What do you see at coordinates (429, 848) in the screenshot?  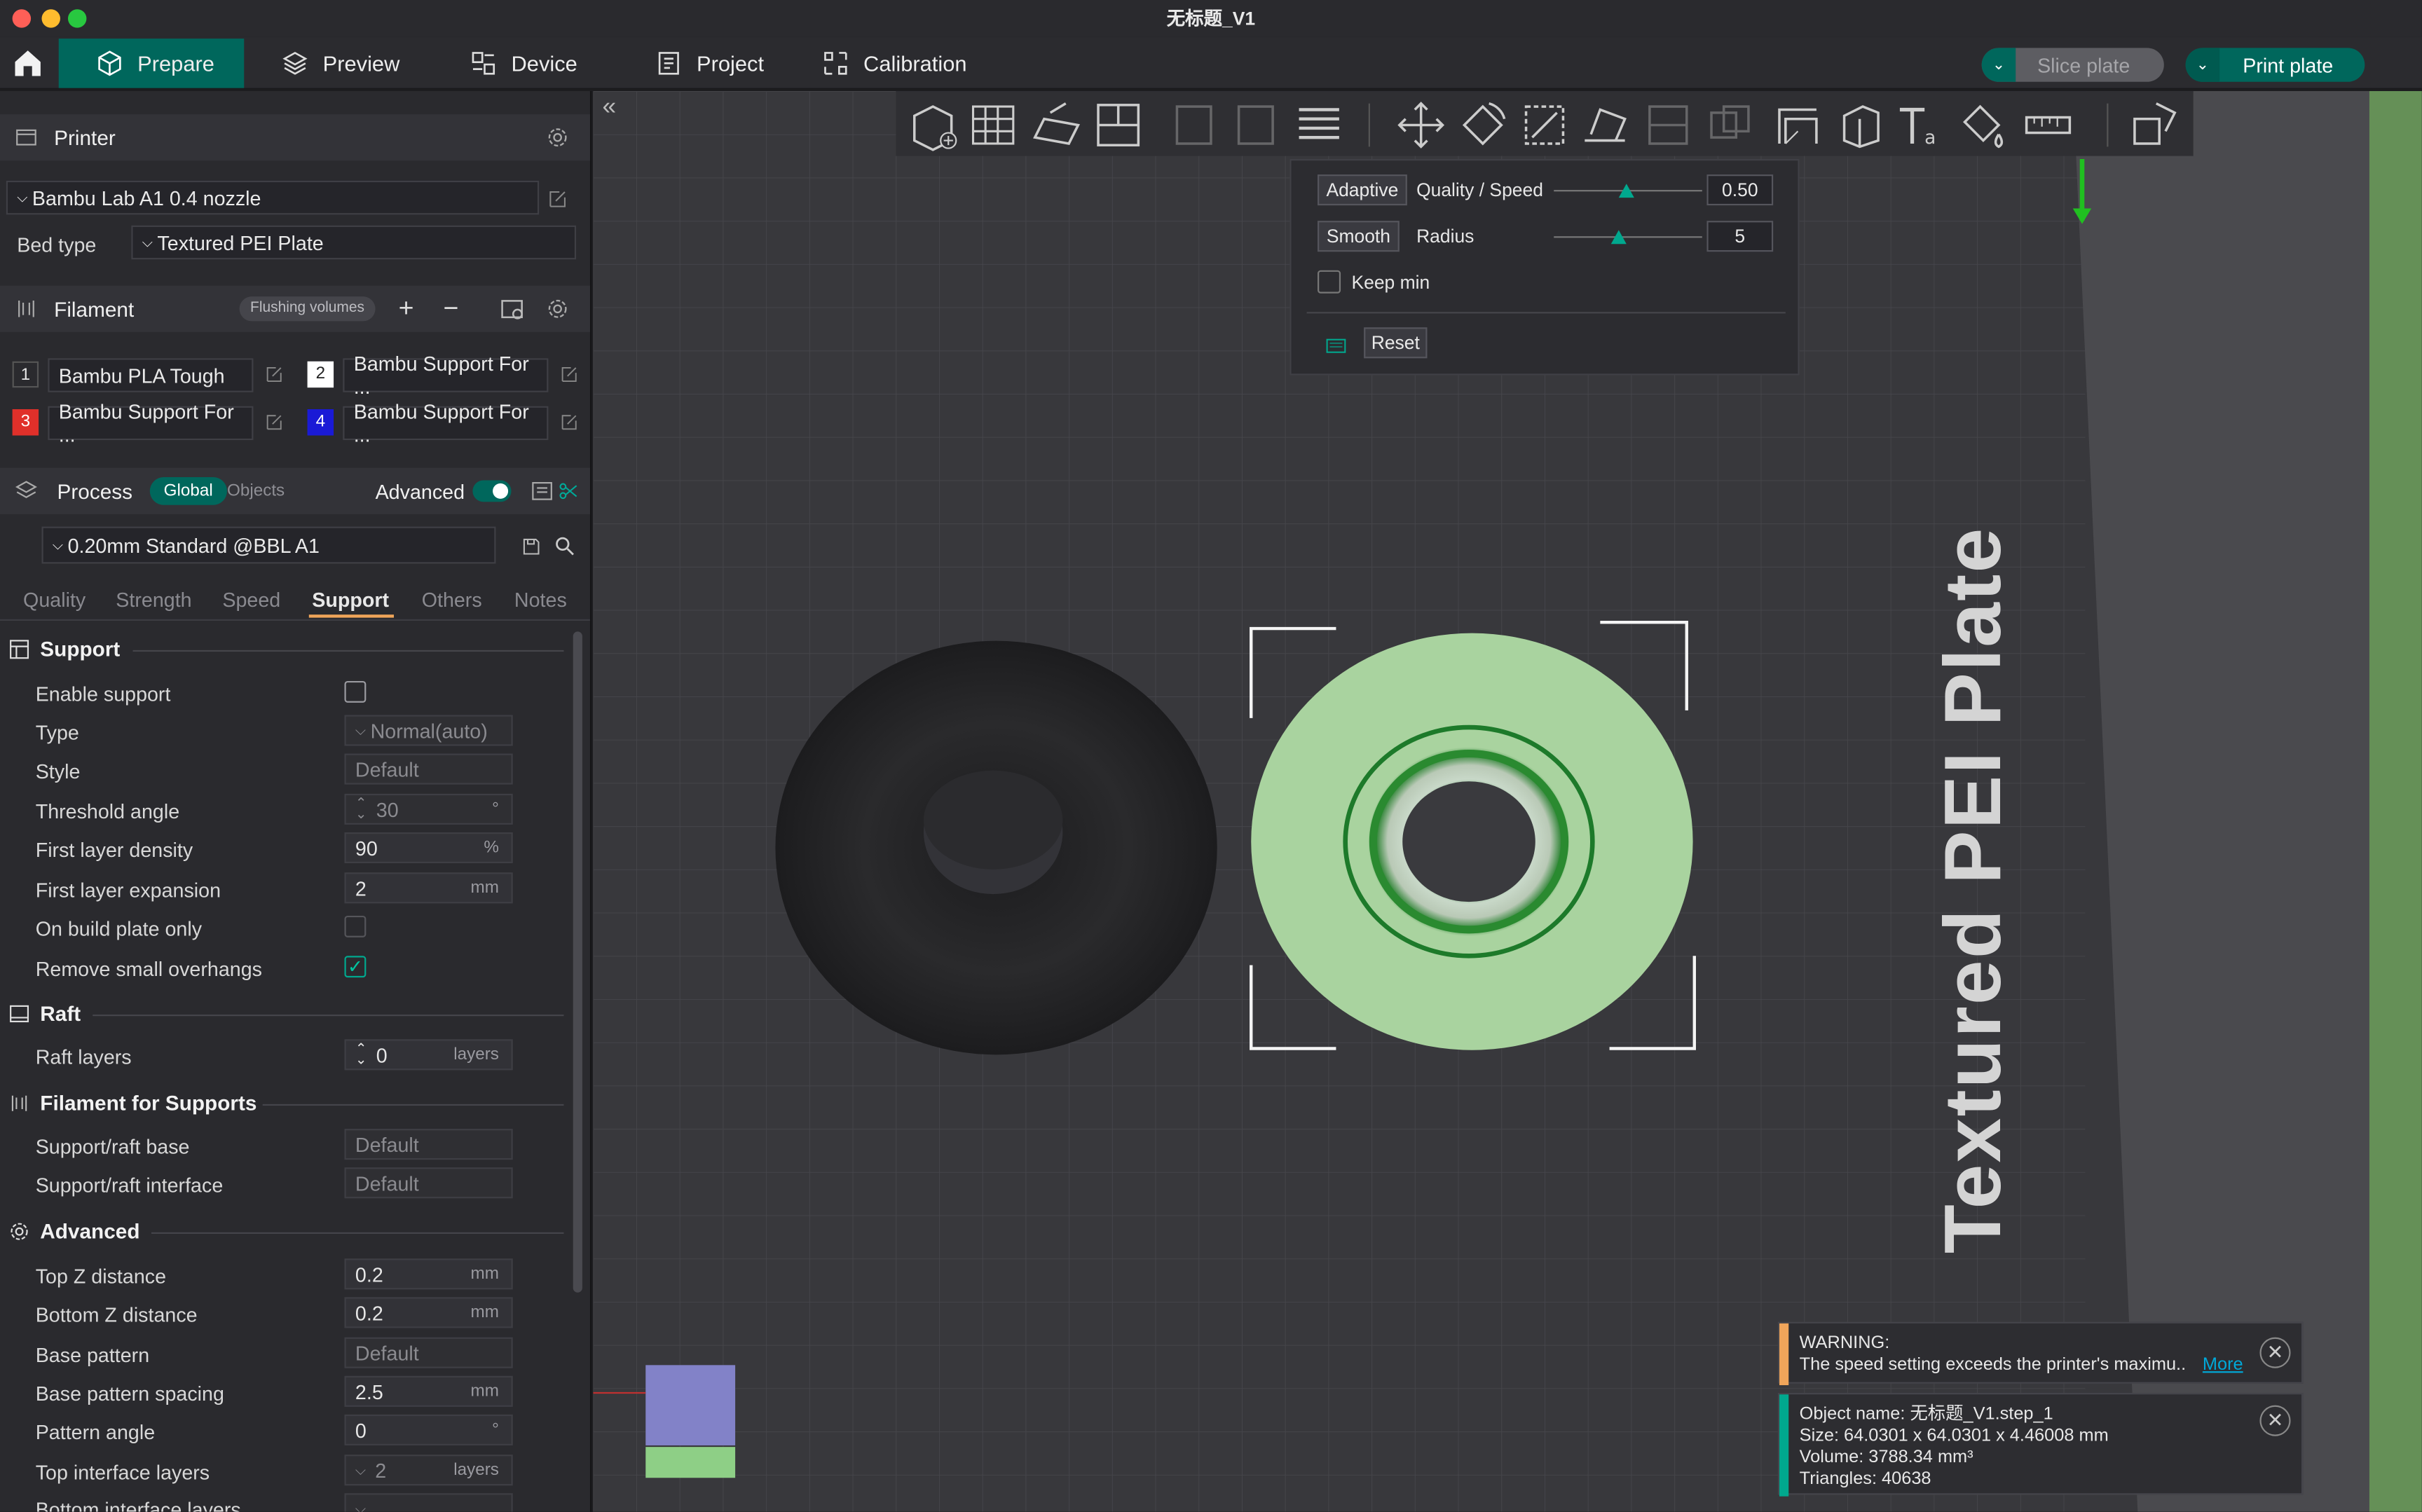 I see `first-layer-density-input: 90%` at bounding box center [429, 848].